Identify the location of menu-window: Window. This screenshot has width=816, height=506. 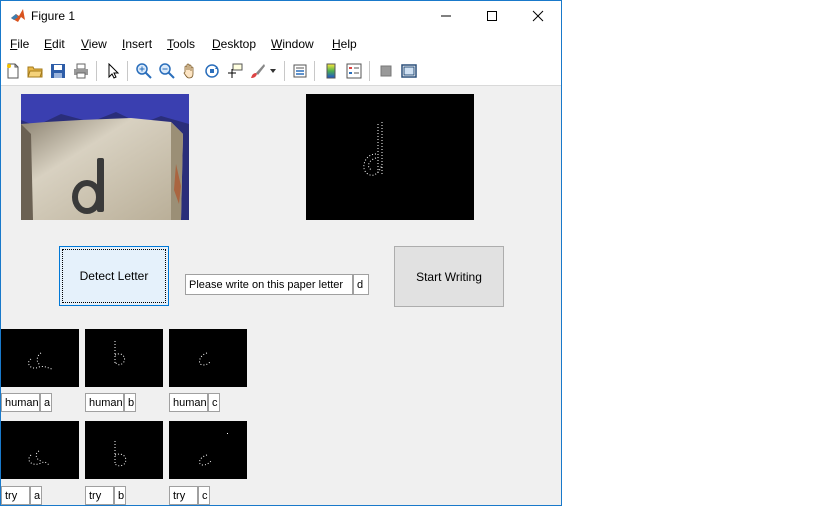
(292, 44).